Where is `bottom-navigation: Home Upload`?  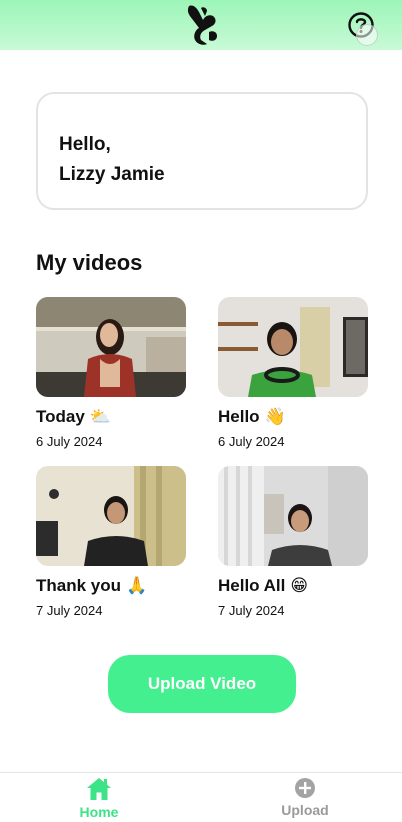
bottom-navigation: Home Upload is located at coordinates (201, 797).